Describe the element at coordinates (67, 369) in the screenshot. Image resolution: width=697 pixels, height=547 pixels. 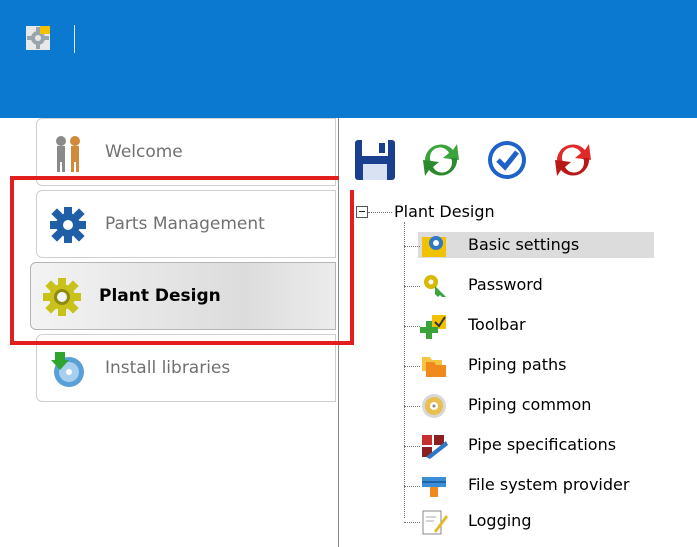
I see `install-disc-icon` at that location.